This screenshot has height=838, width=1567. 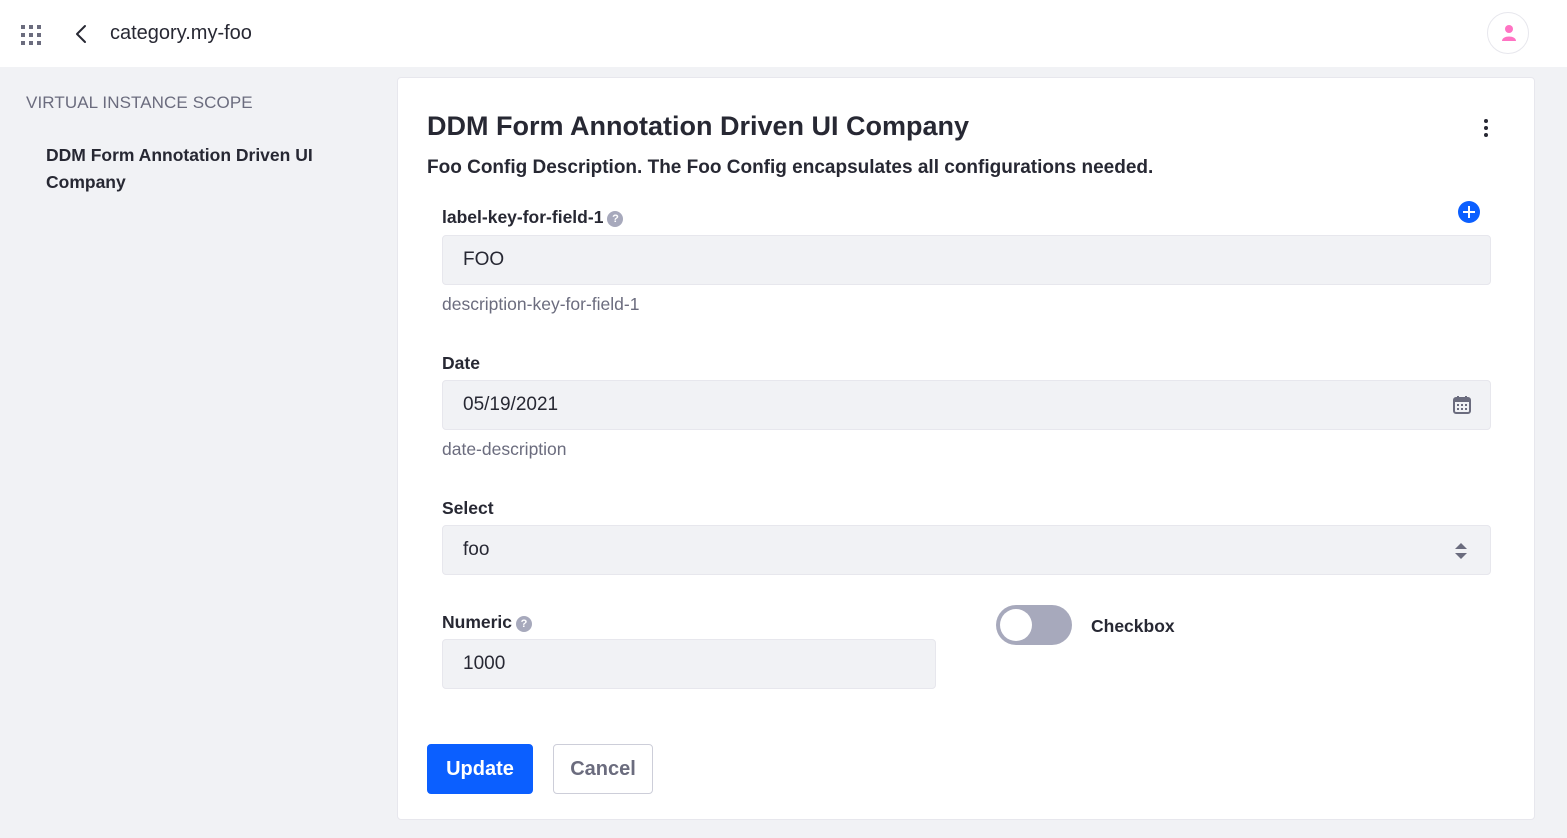 I want to click on select-arrows-icon, so click(x=1461, y=551).